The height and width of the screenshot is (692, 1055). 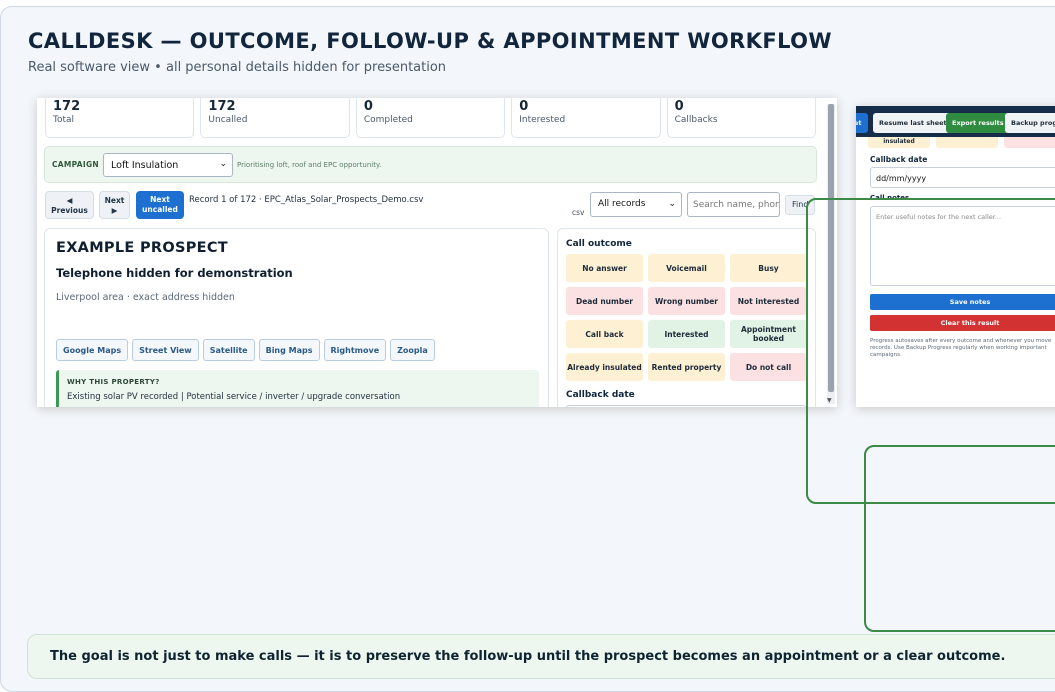 I want to click on next-uncalled-button: Next uncalled, so click(x=160, y=205).